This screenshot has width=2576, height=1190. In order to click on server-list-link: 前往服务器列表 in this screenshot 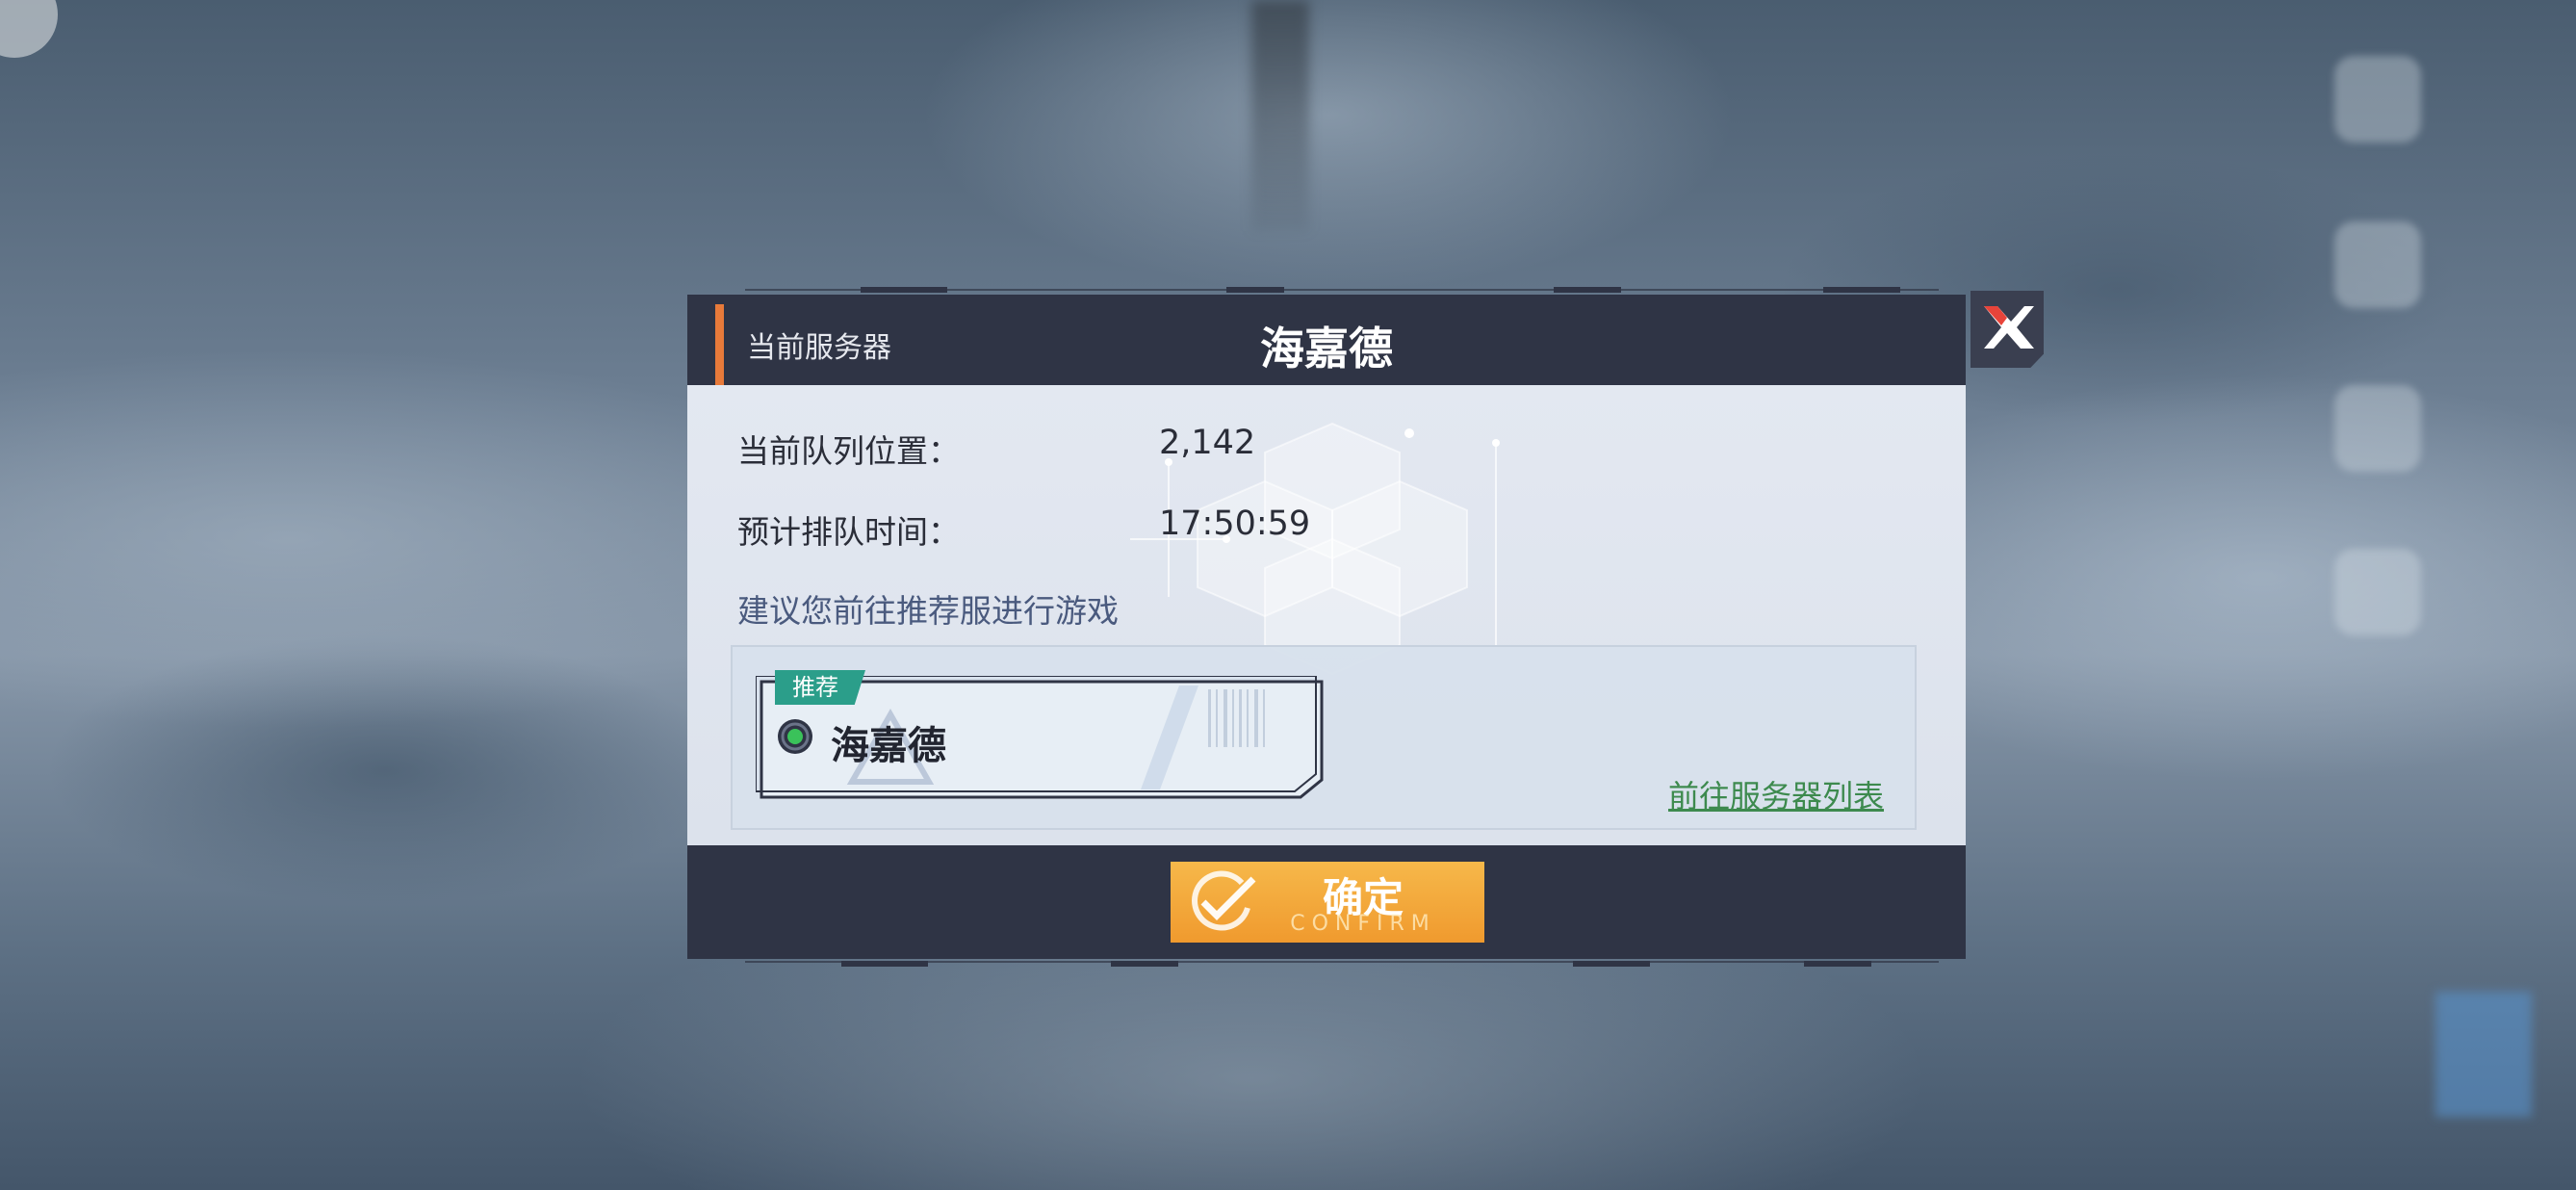, I will do `click(1776, 794)`.